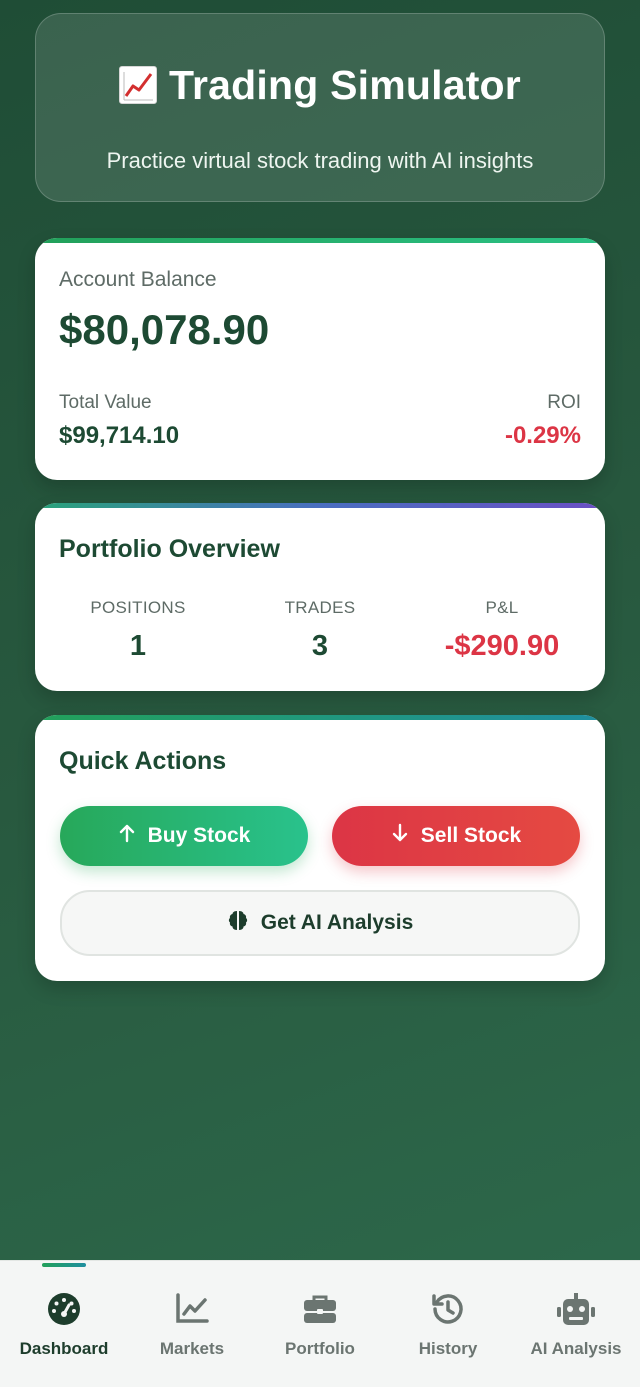 The height and width of the screenshot is (1387, 640). Describe the element at coordinates (502, 646) in the screenshot. I see `stat-value: -$290.90` at that location.